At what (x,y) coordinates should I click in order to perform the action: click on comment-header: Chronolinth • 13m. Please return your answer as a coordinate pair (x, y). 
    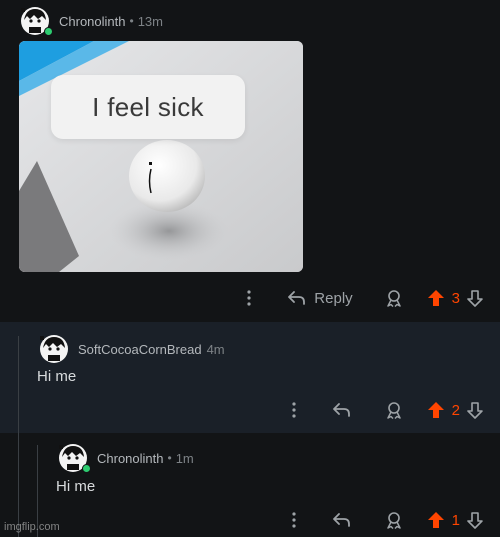
    Looking at the image, I should click on (91, 21).